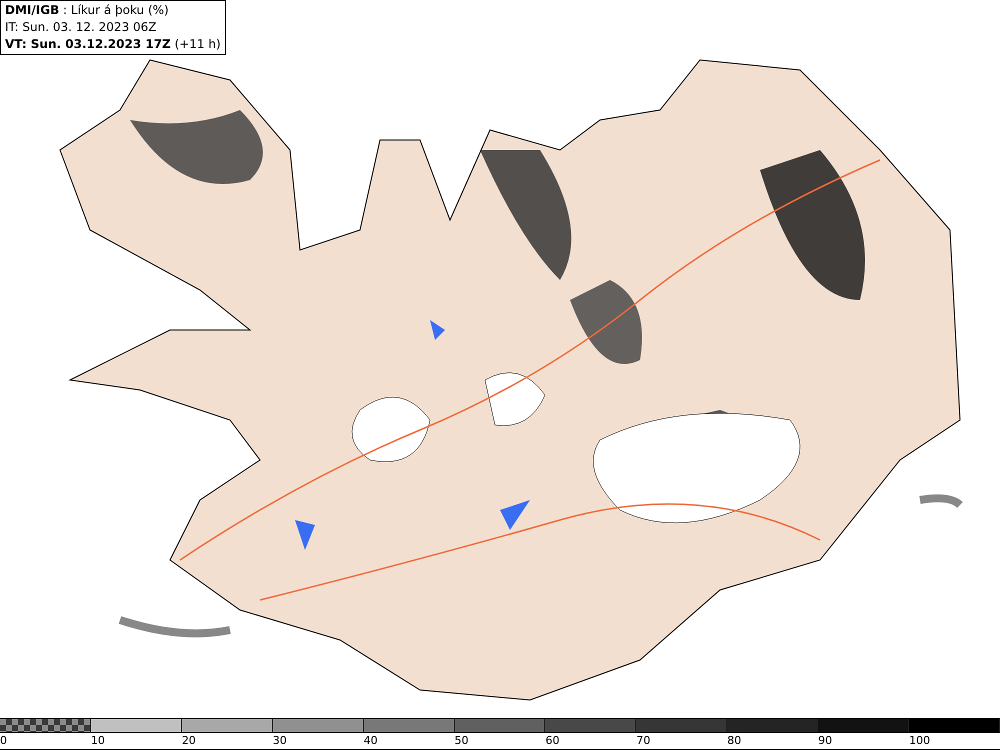 The image size is (1000, 750). I want to click on legend-tick-label: 70, so click(643, 741).